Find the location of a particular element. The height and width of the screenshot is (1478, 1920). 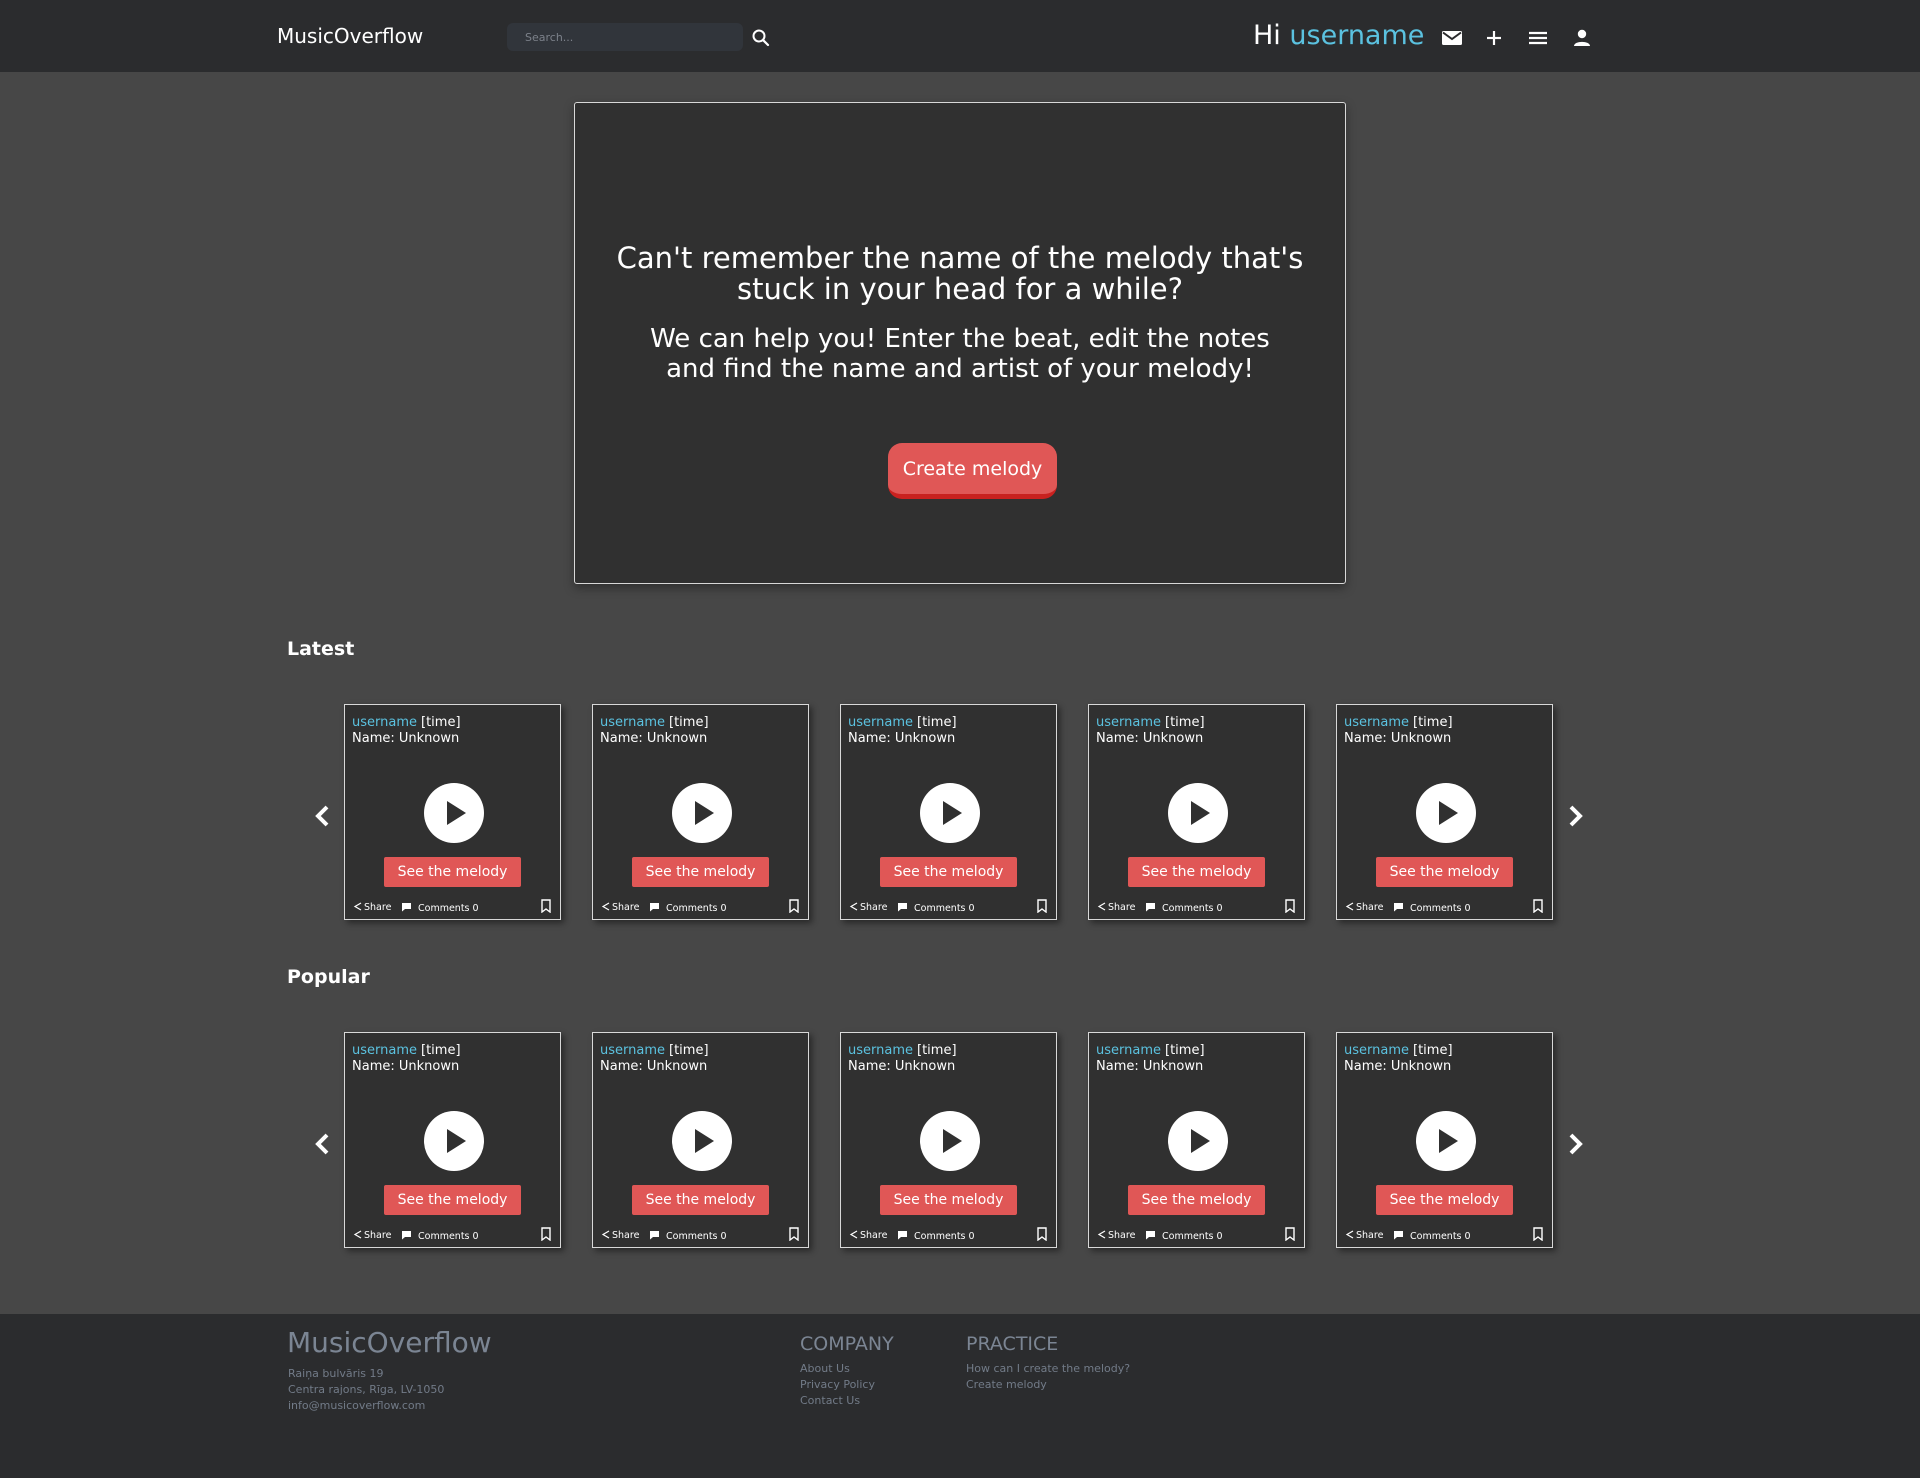

footer-link-how-to: How can I create the melody? is located at coordinates (1048, 1369).